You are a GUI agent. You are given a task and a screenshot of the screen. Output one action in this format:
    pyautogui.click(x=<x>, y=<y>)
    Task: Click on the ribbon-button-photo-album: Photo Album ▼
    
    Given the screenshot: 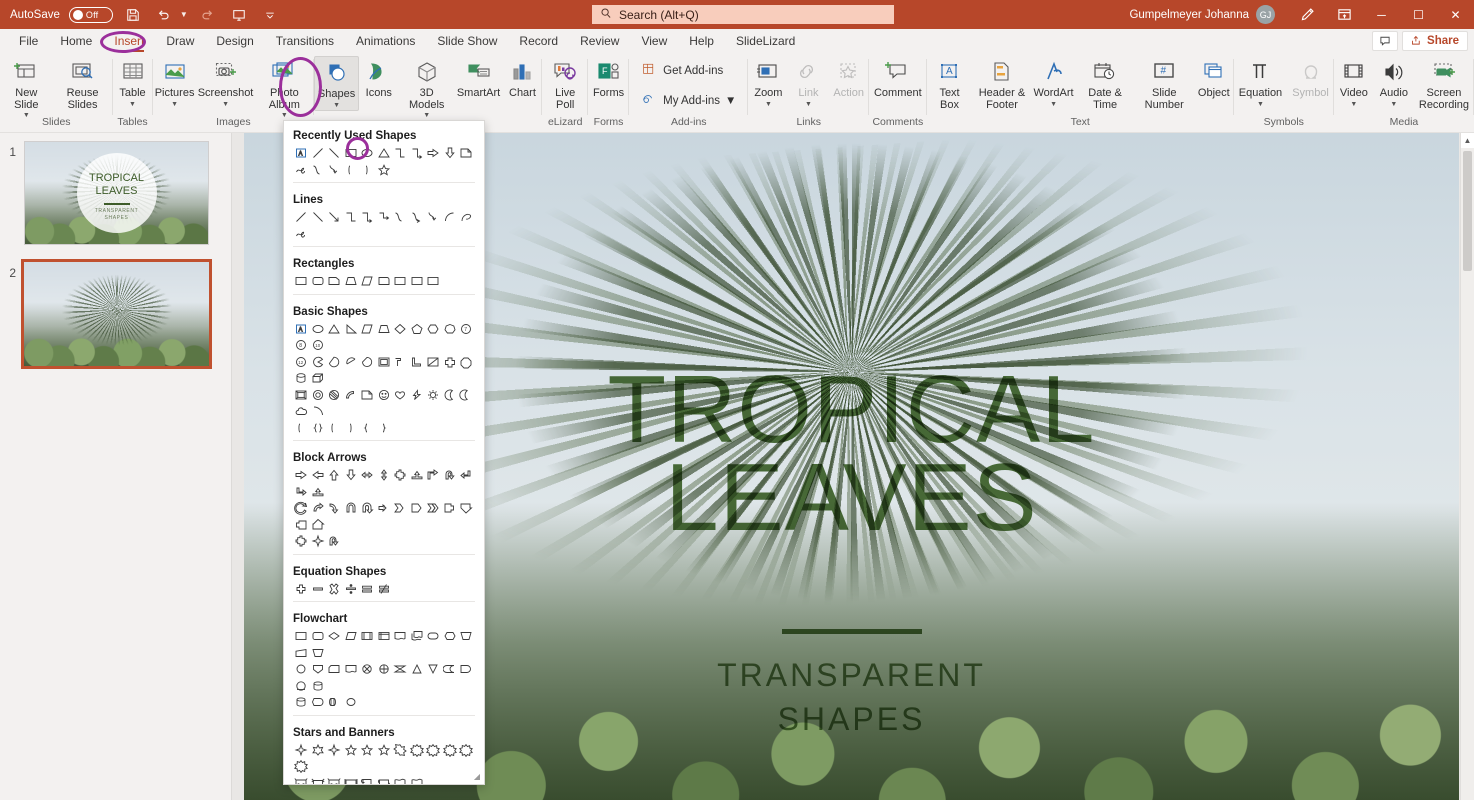 What is the action you would take?
    pyautogui.click(x=284, y=88)
    